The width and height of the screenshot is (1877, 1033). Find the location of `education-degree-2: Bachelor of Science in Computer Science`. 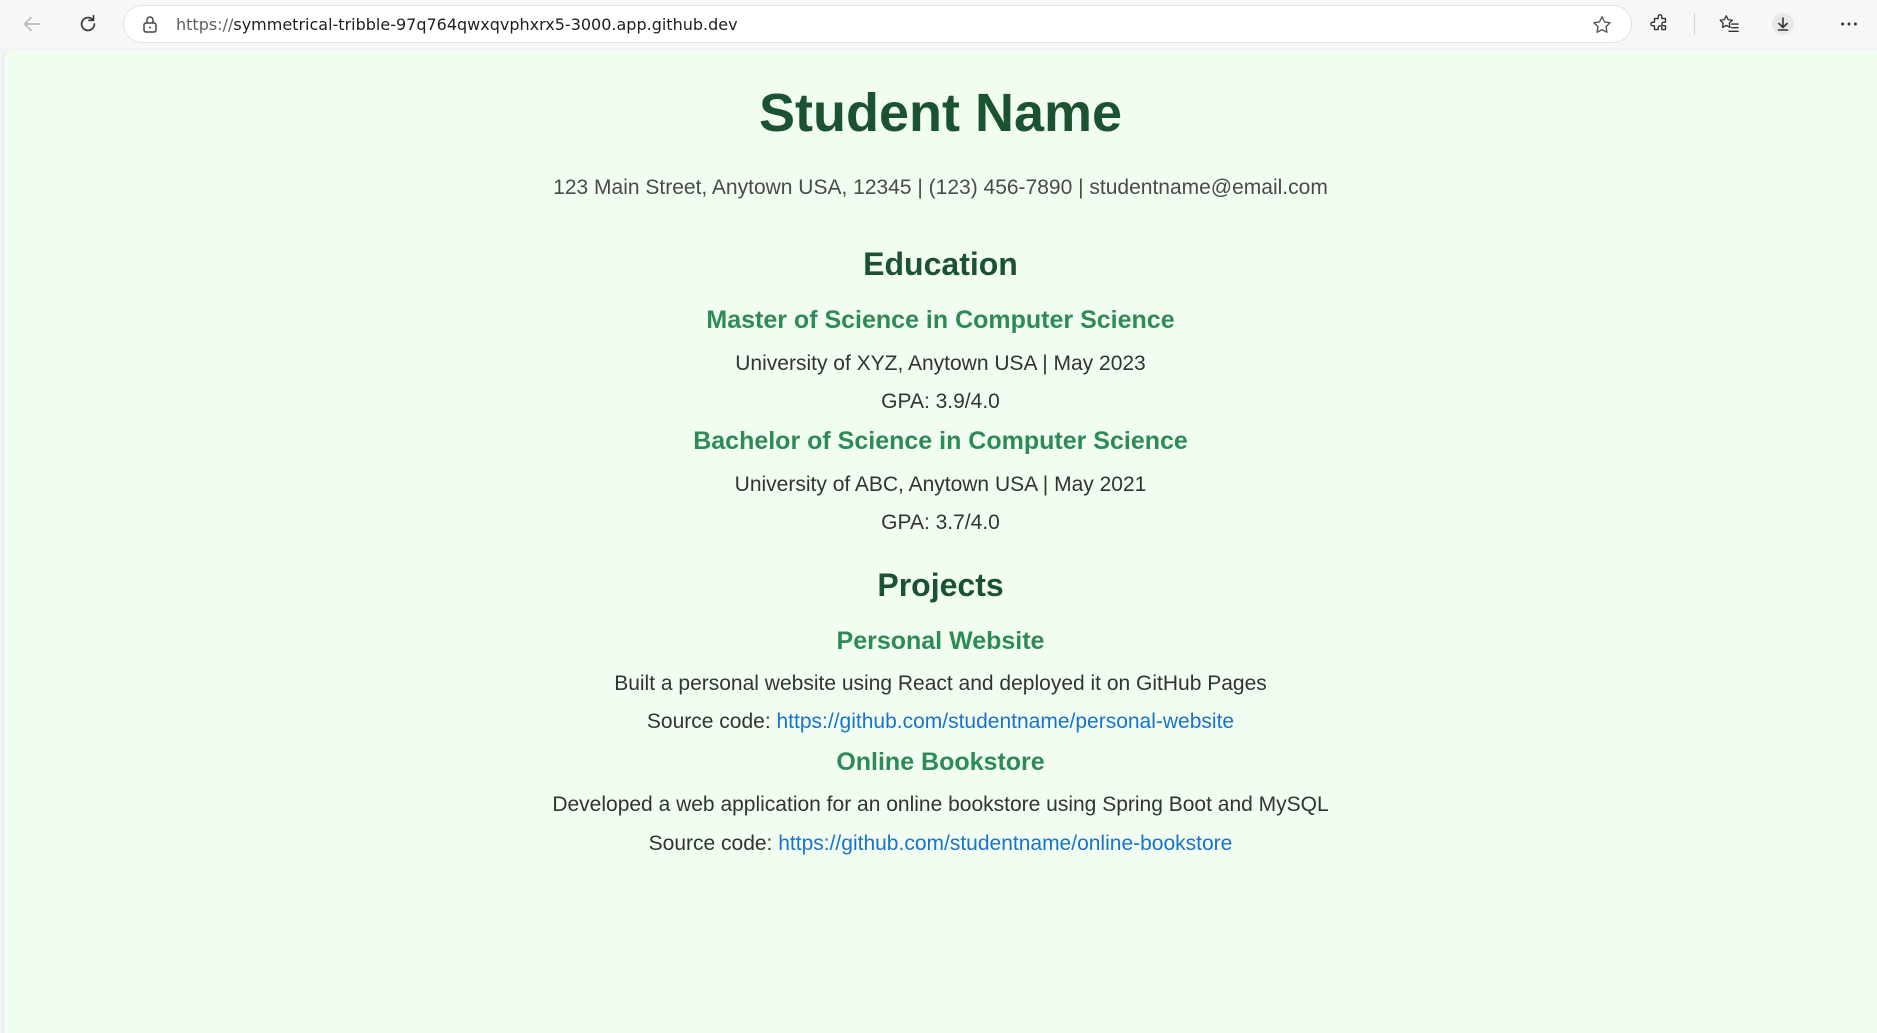

education-degree-2: Bachelor of Science in Computer Science is located at coordinates (940, 441).